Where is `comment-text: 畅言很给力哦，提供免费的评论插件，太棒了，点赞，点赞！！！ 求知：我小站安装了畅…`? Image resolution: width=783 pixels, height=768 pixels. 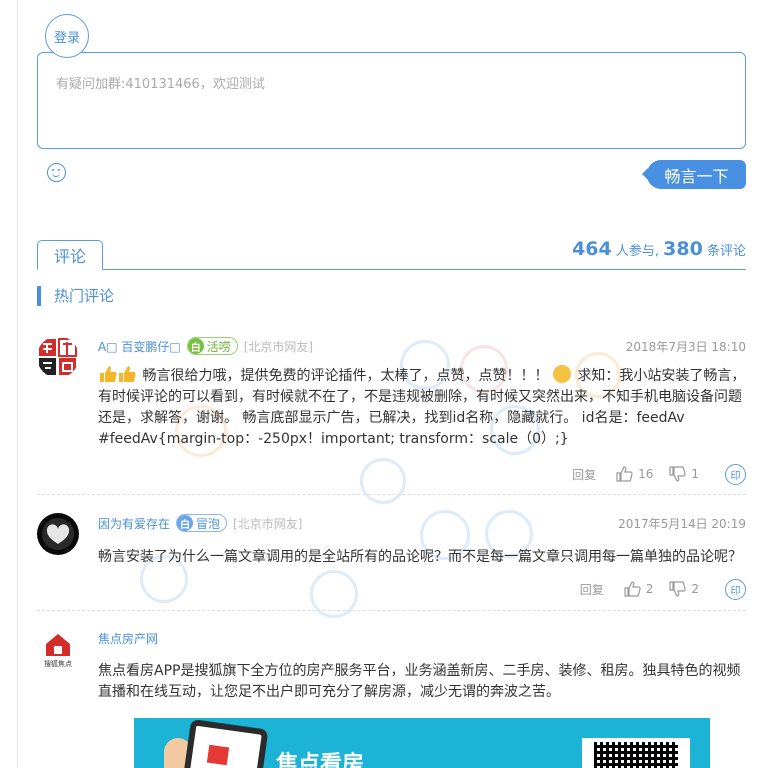 comment-text: 畅言很给力哦，提供免费的评论插件，太棒了，点赞，点赞！！！ 求知：我小站安装了畅… is located at coordinates (422, 407).